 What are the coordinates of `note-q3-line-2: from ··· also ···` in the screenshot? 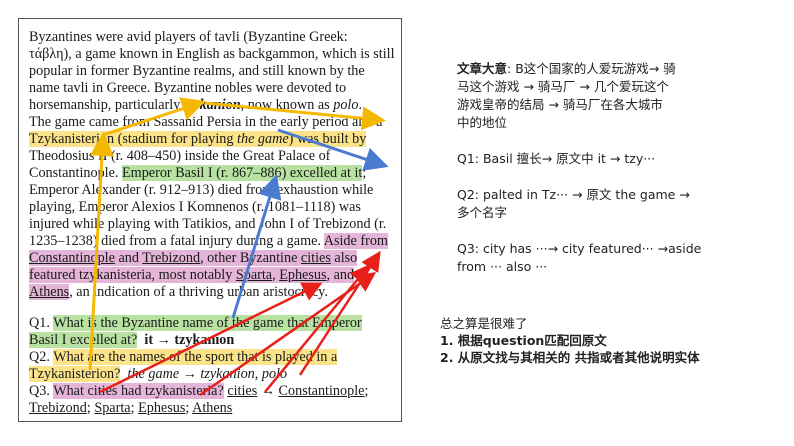 It's located at (502, 266).